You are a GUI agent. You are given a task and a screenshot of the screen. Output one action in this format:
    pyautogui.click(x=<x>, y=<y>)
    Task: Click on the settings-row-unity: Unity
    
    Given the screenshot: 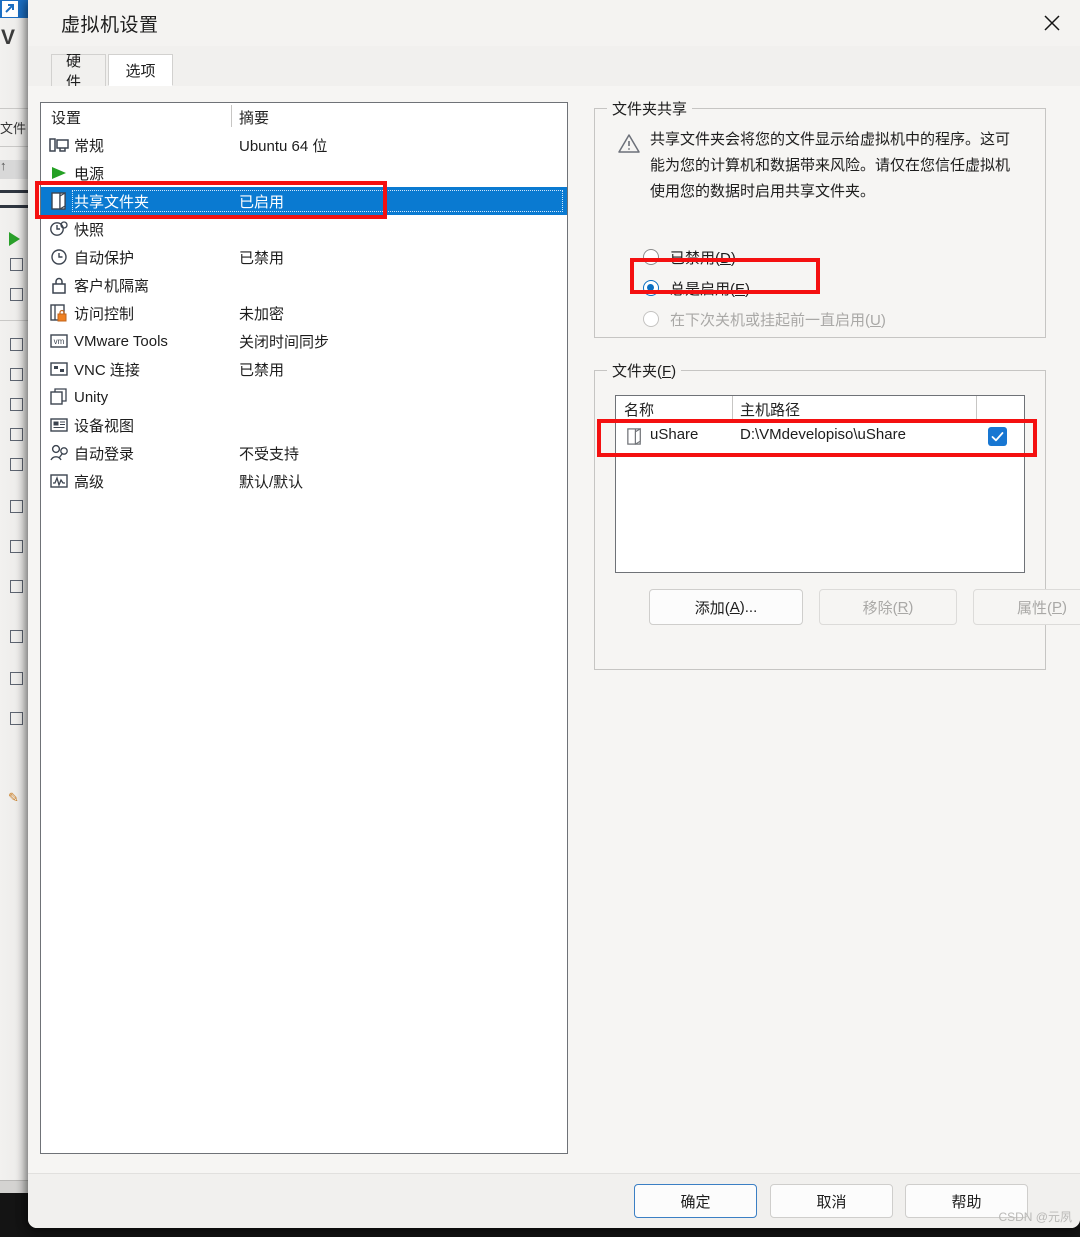 What is the action you would take?
    pyautogui.click(x=304, y=397)
    